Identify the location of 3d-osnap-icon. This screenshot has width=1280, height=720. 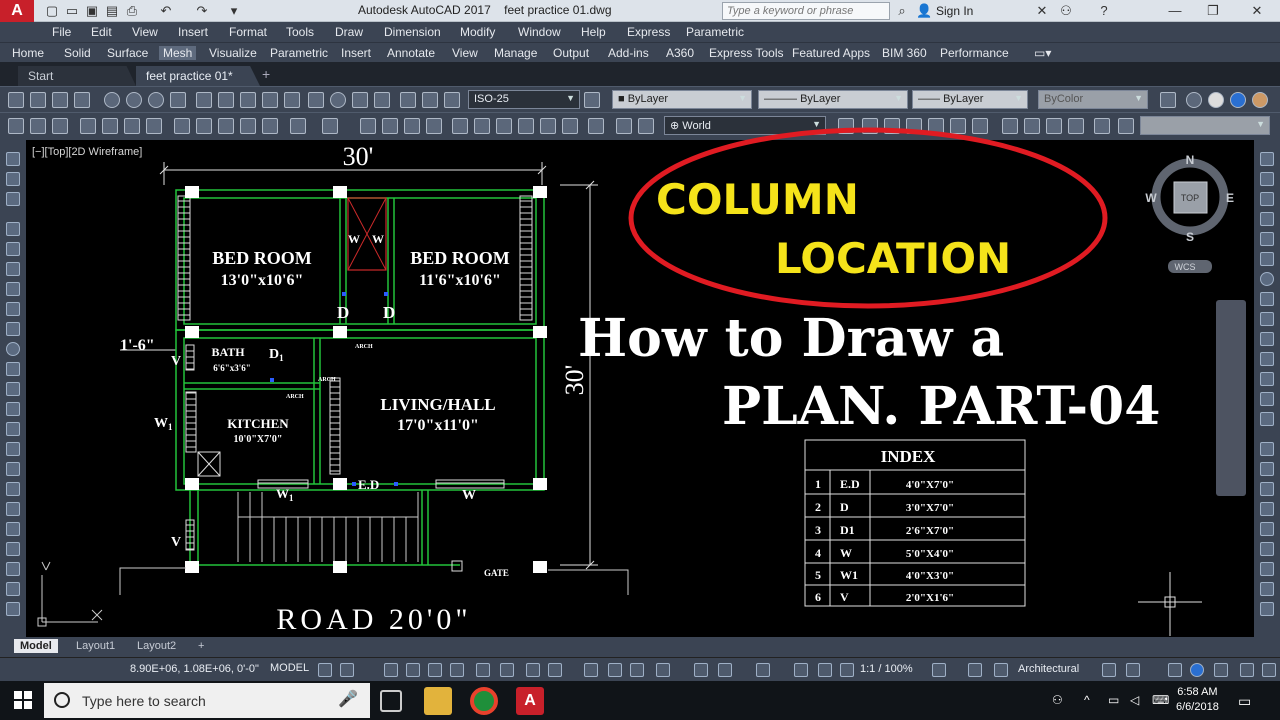
(615, 670).